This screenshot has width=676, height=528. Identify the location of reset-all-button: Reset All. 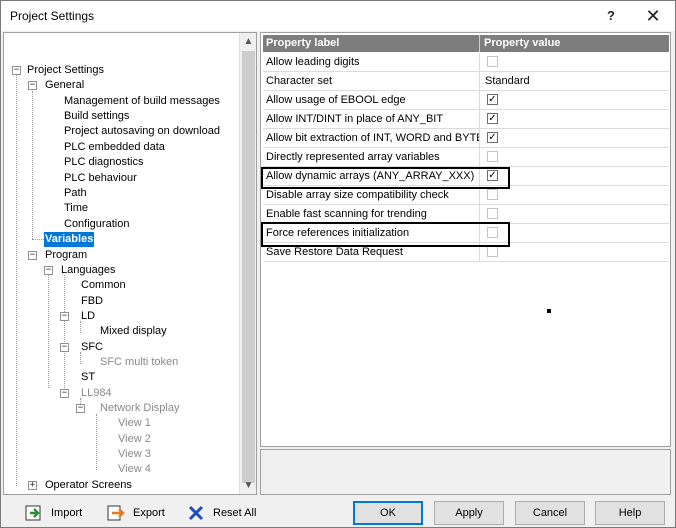
(223, 513).